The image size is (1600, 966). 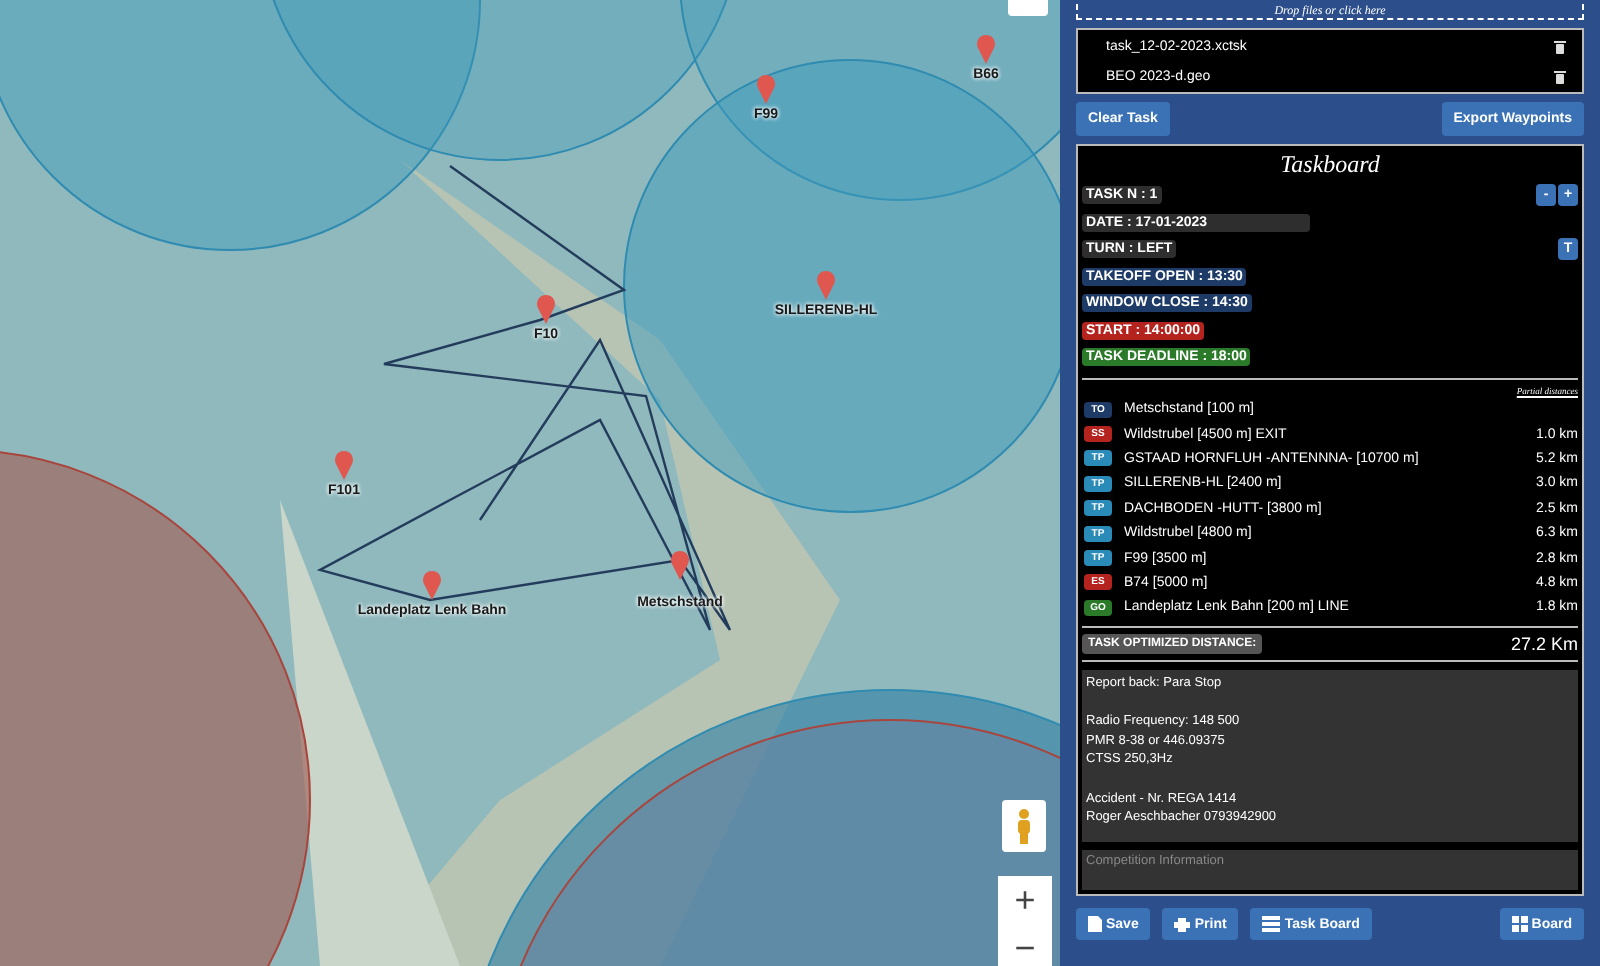 I want to click on grid-icon, so click(x=1519, y=924).